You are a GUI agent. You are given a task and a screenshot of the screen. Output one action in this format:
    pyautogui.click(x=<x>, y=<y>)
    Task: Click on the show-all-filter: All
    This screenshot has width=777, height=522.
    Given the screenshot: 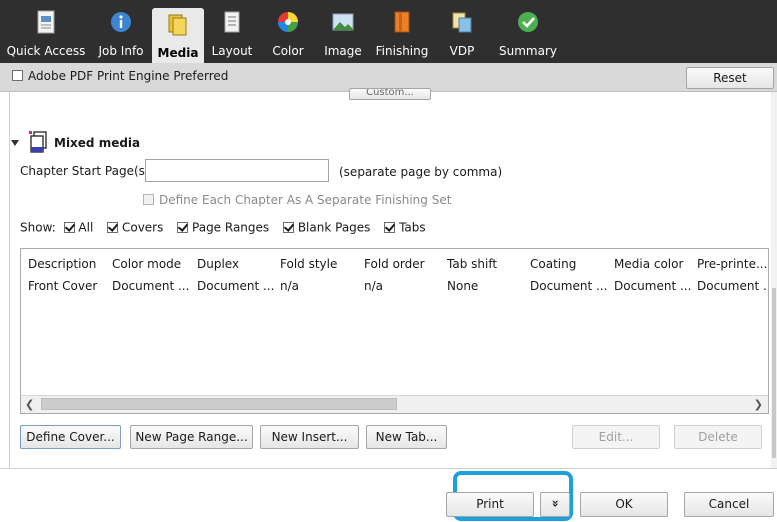 What is the action you would take?
    pyautogui.click(x=78, y=227)
    